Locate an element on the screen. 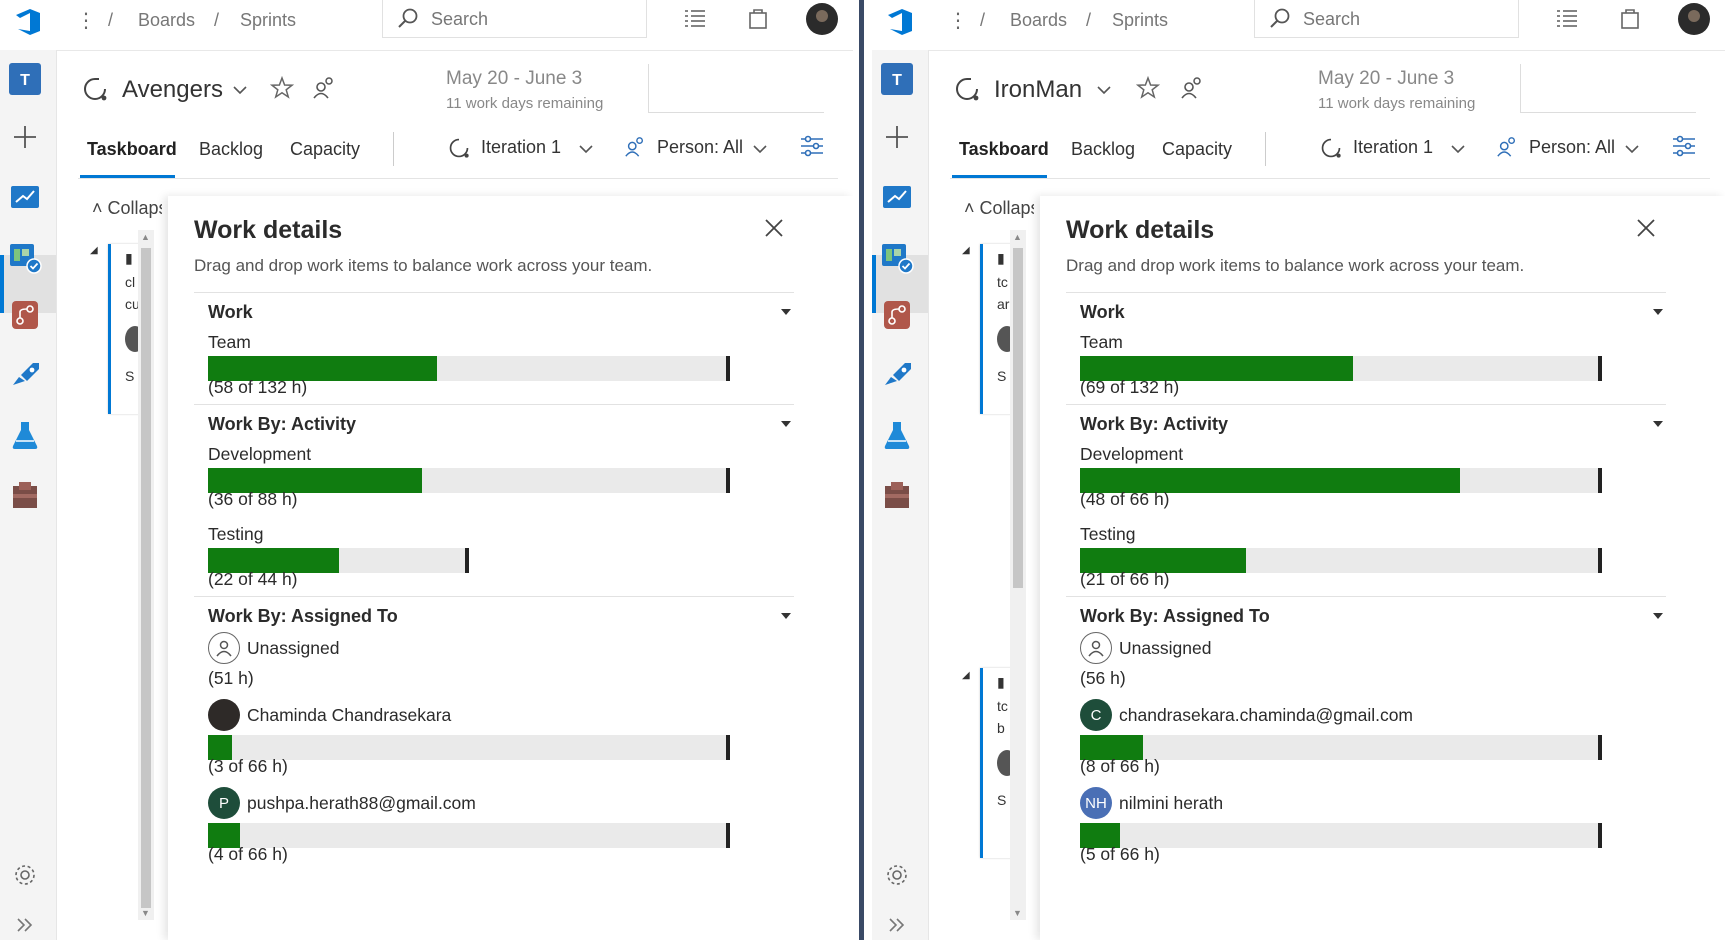  card-title-fragment: b is located at coordinates (1001, 728).